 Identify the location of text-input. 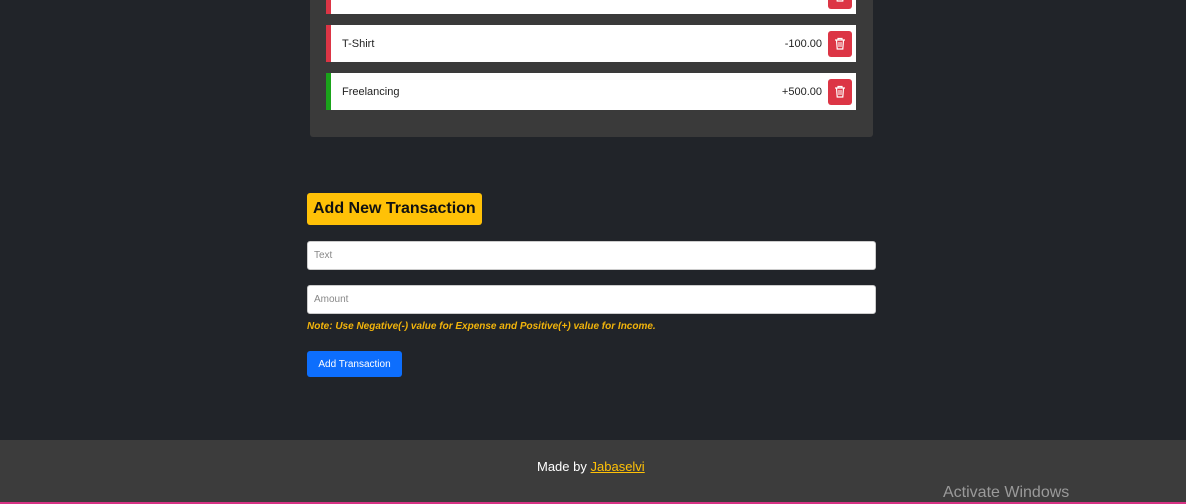
(591, 255).